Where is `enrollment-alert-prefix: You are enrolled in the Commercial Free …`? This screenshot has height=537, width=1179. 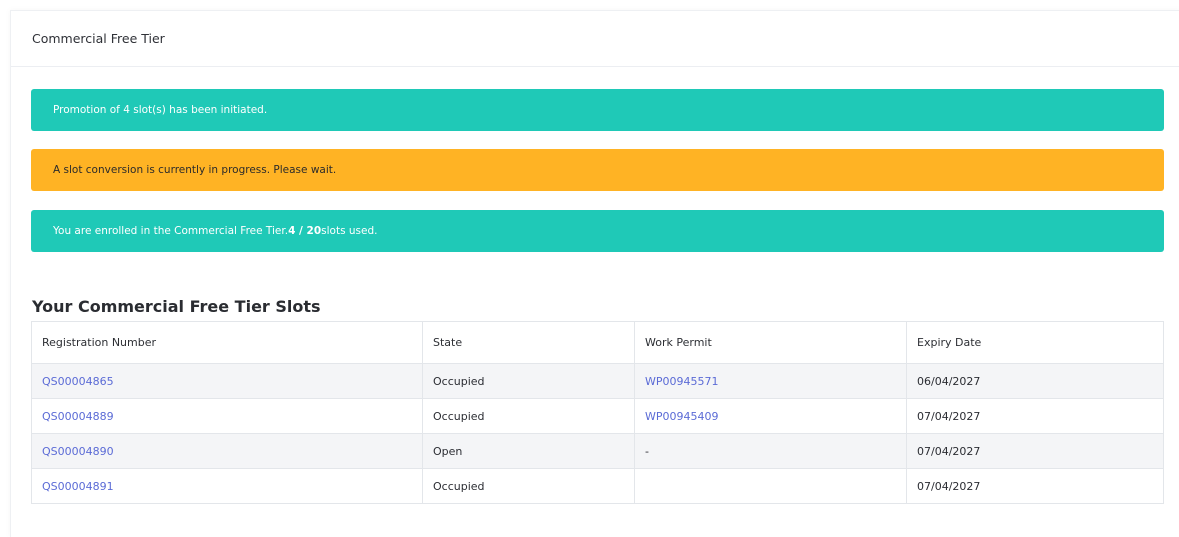
enrollment-alert-prefix: You are enrolled in the Commercial Free … is located at coordinates (171, 231).